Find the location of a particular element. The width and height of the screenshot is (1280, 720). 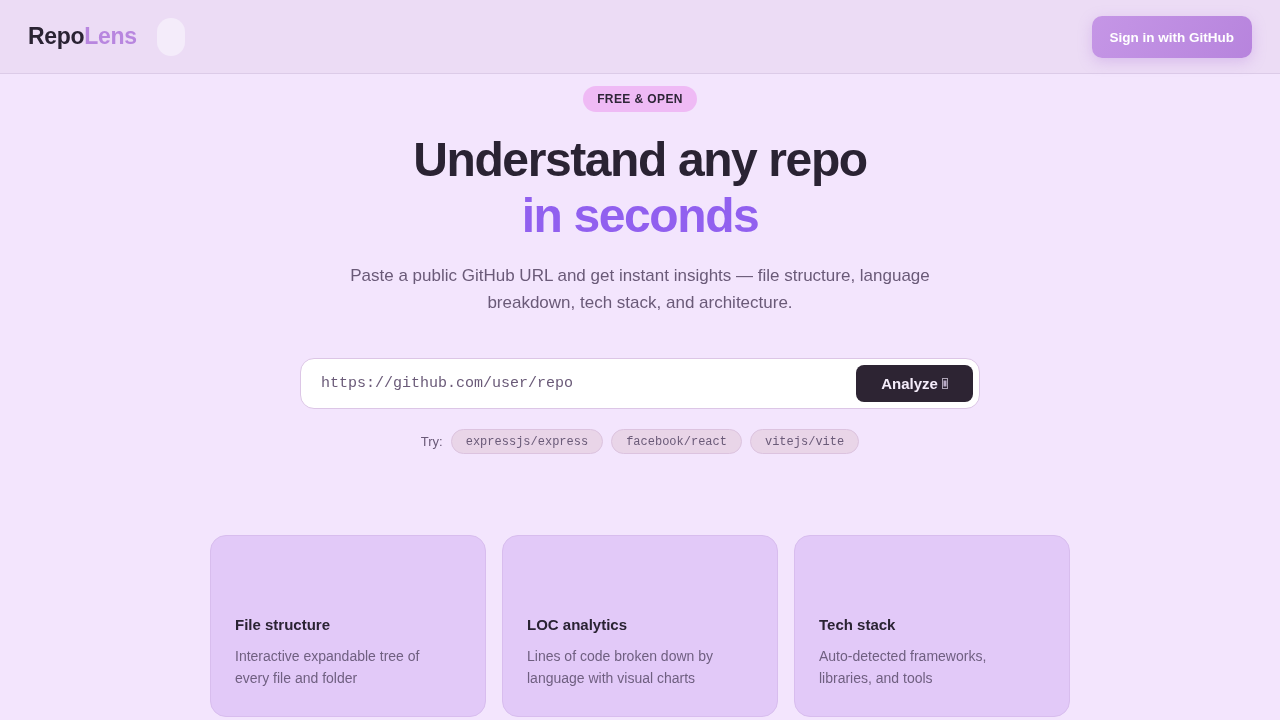

headline-accent: in seconds is located at coordinates (640, 216).